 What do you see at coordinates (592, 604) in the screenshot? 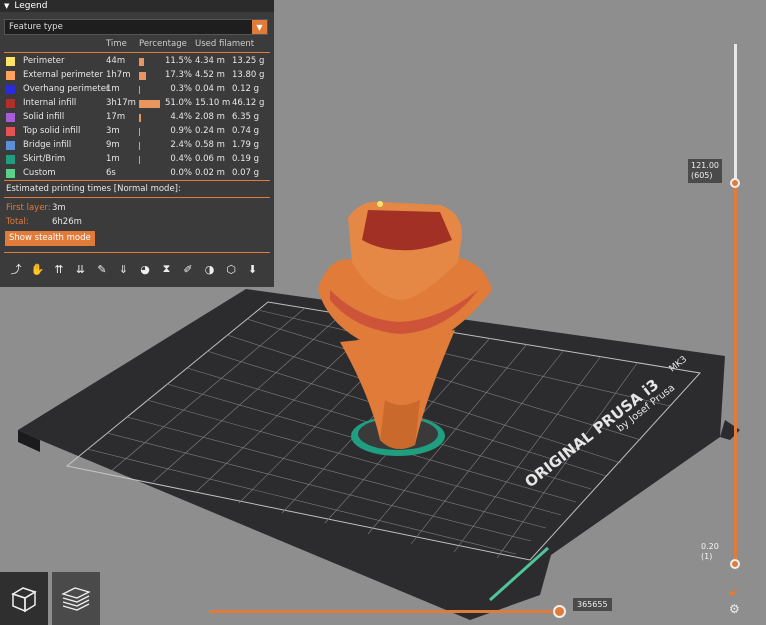
I see `moves-slider-label: 365655` at bounding box center [592, 604].